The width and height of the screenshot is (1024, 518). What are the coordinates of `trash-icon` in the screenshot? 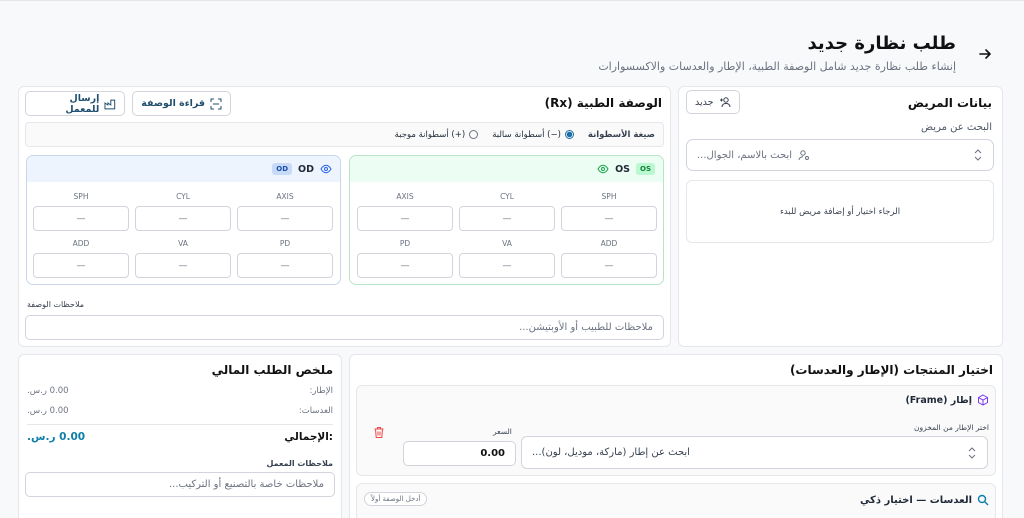 It's located at (379, 432).